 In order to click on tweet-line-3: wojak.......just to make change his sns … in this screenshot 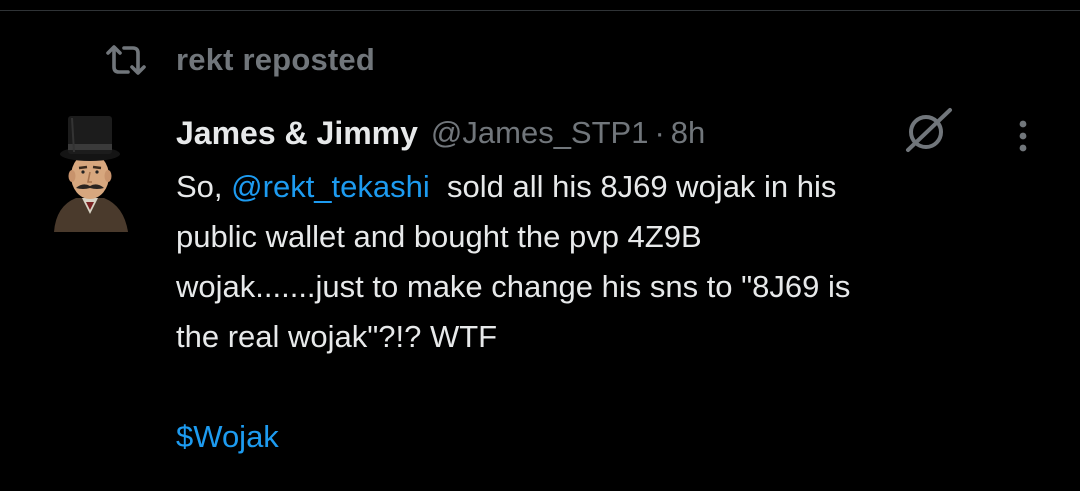, I will do `click(513, 286)`.